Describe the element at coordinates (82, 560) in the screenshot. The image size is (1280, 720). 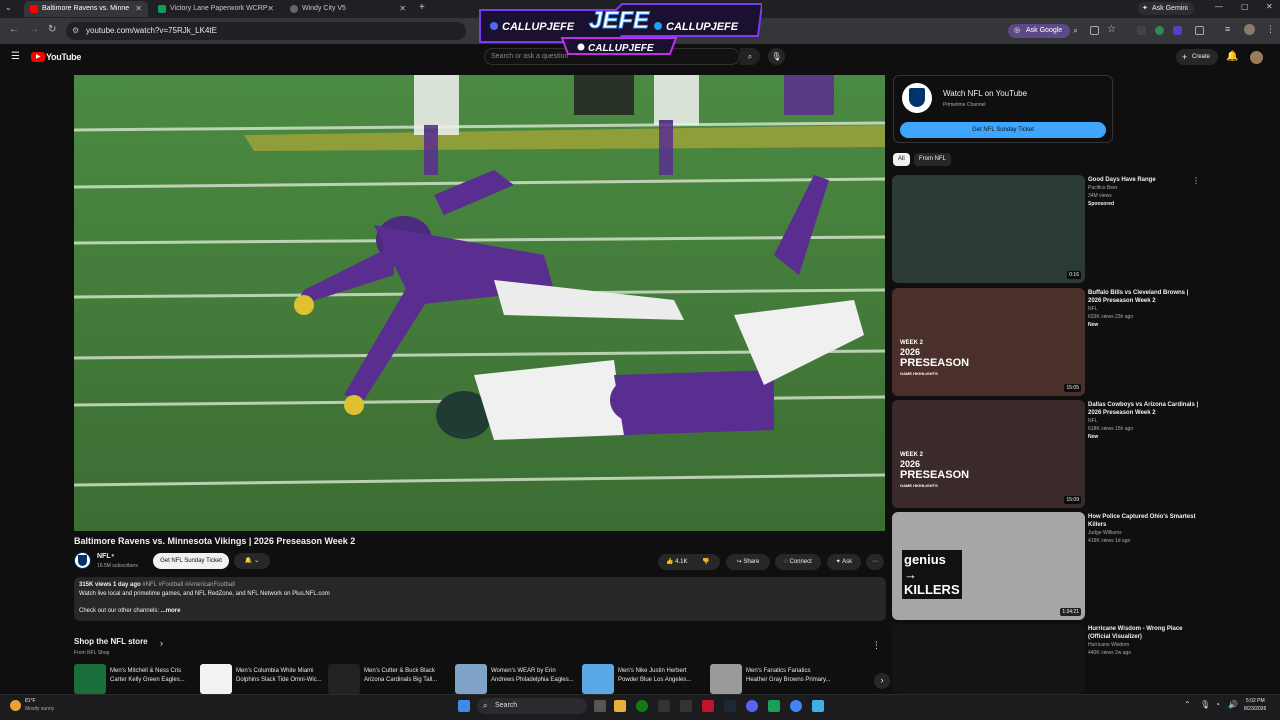
I see `channel-avatar` at that location.